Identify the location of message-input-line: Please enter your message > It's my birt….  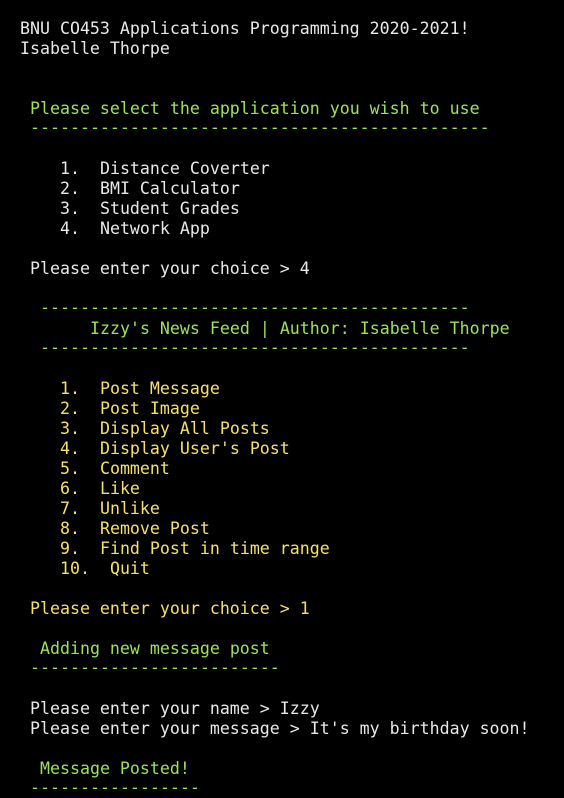
(280, 729).